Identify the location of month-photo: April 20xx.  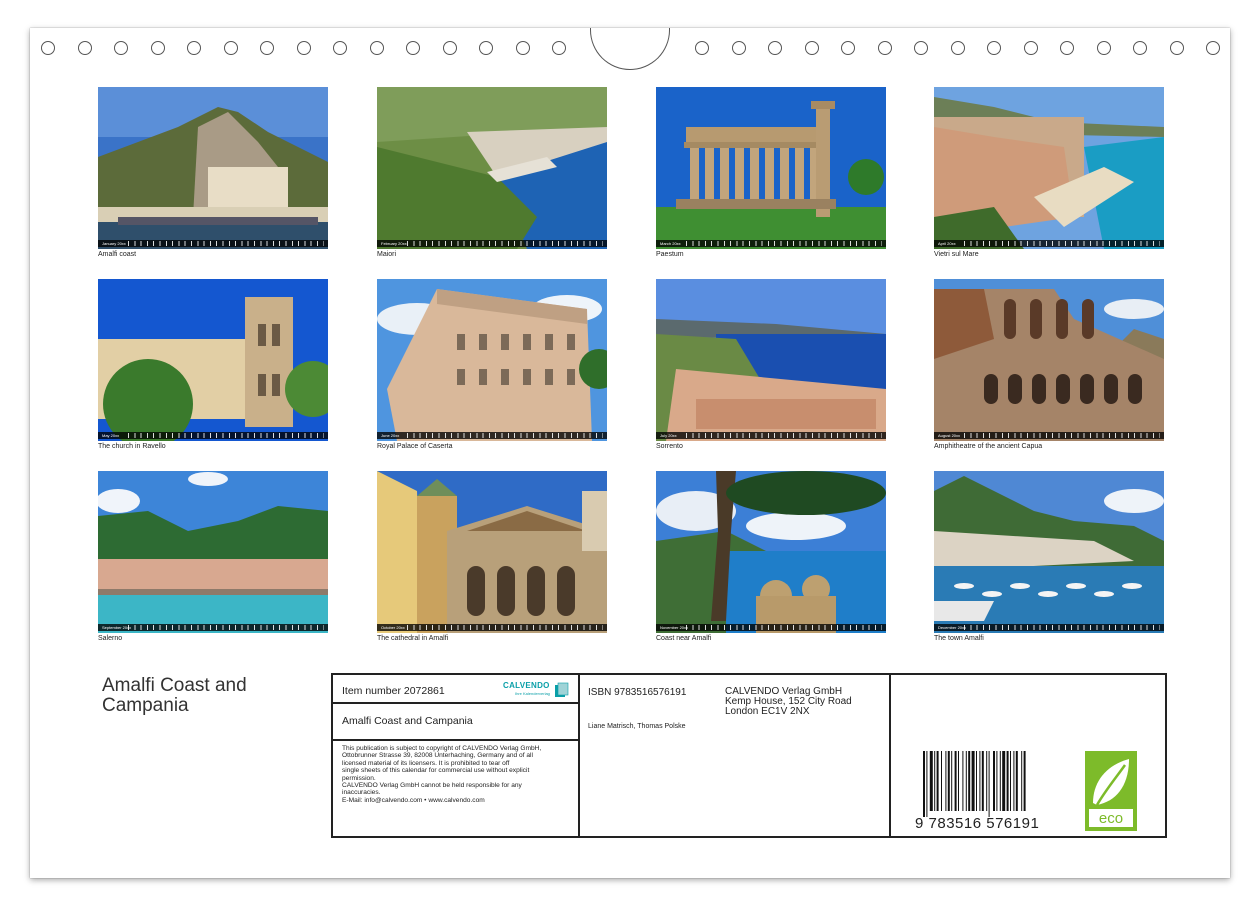
(1049, 168).